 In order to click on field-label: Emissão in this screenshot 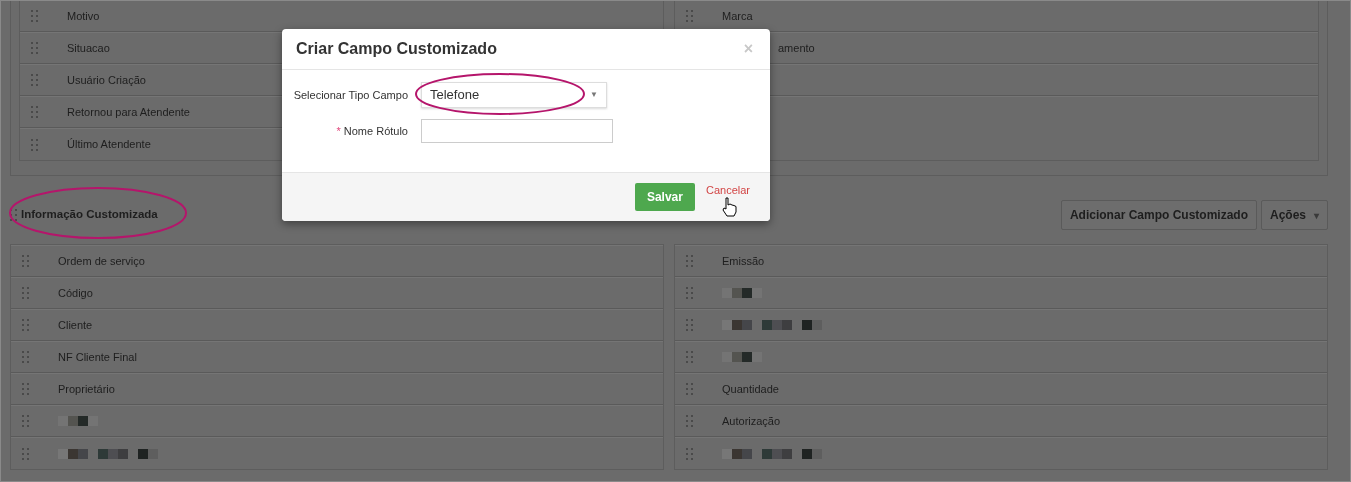, I will do `click(743, 261)`.